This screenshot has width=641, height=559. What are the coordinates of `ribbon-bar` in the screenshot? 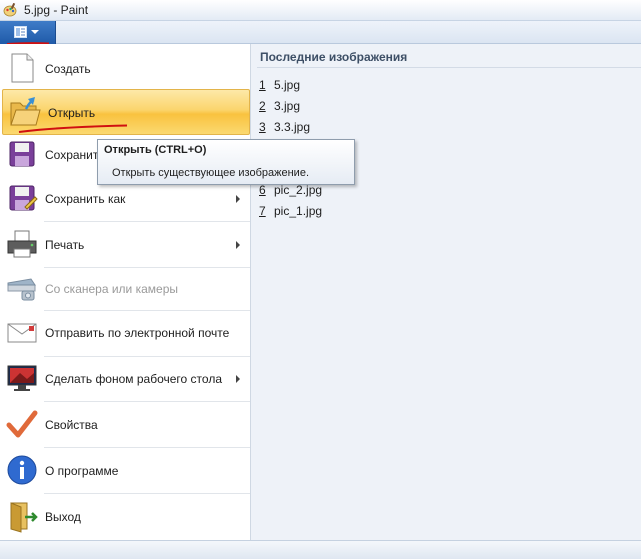 It's located at (320, 32).